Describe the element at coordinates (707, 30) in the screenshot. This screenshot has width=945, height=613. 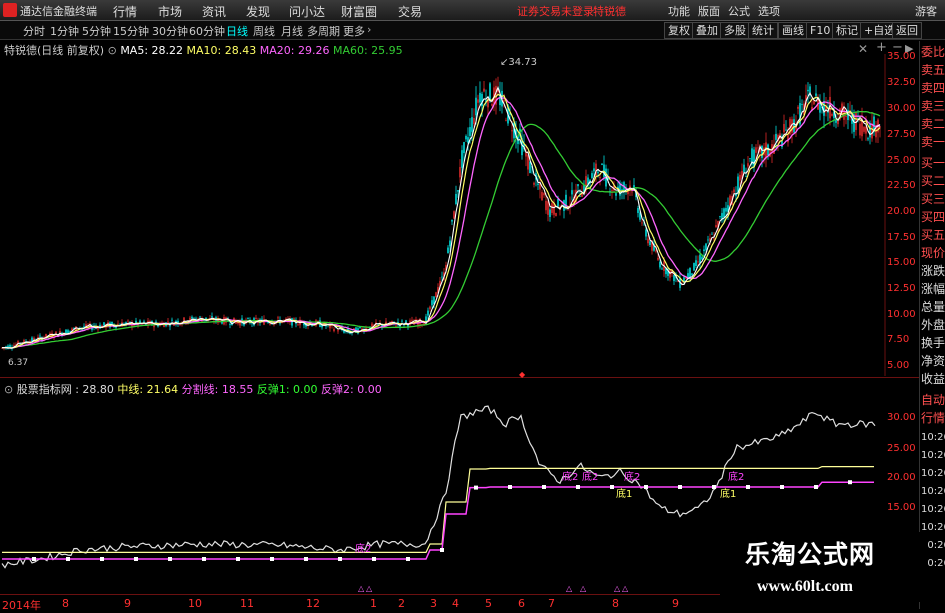
I see `overlay-button: 叠加` at that location.